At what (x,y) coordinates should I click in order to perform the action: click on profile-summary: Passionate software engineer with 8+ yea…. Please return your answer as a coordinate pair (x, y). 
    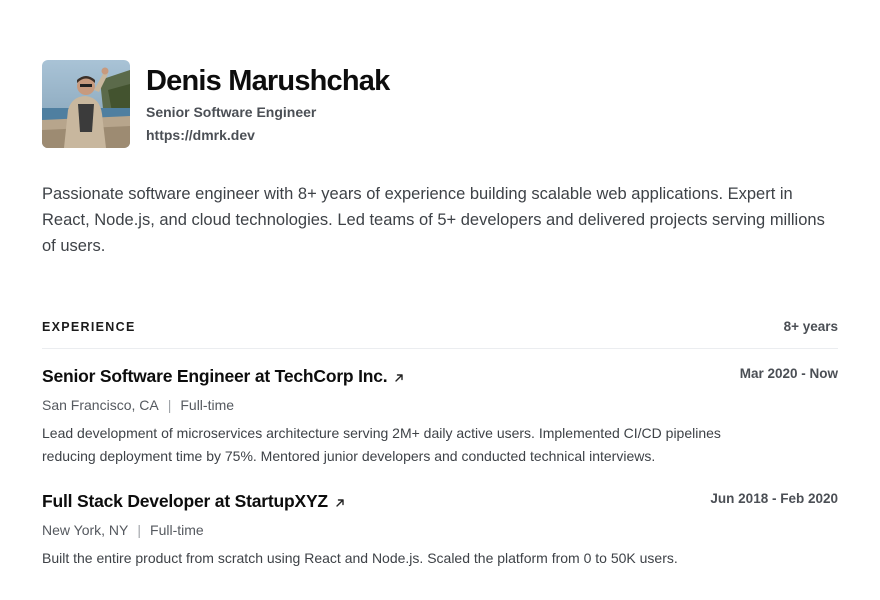
    Looking at the image, I should click on (433, 220).